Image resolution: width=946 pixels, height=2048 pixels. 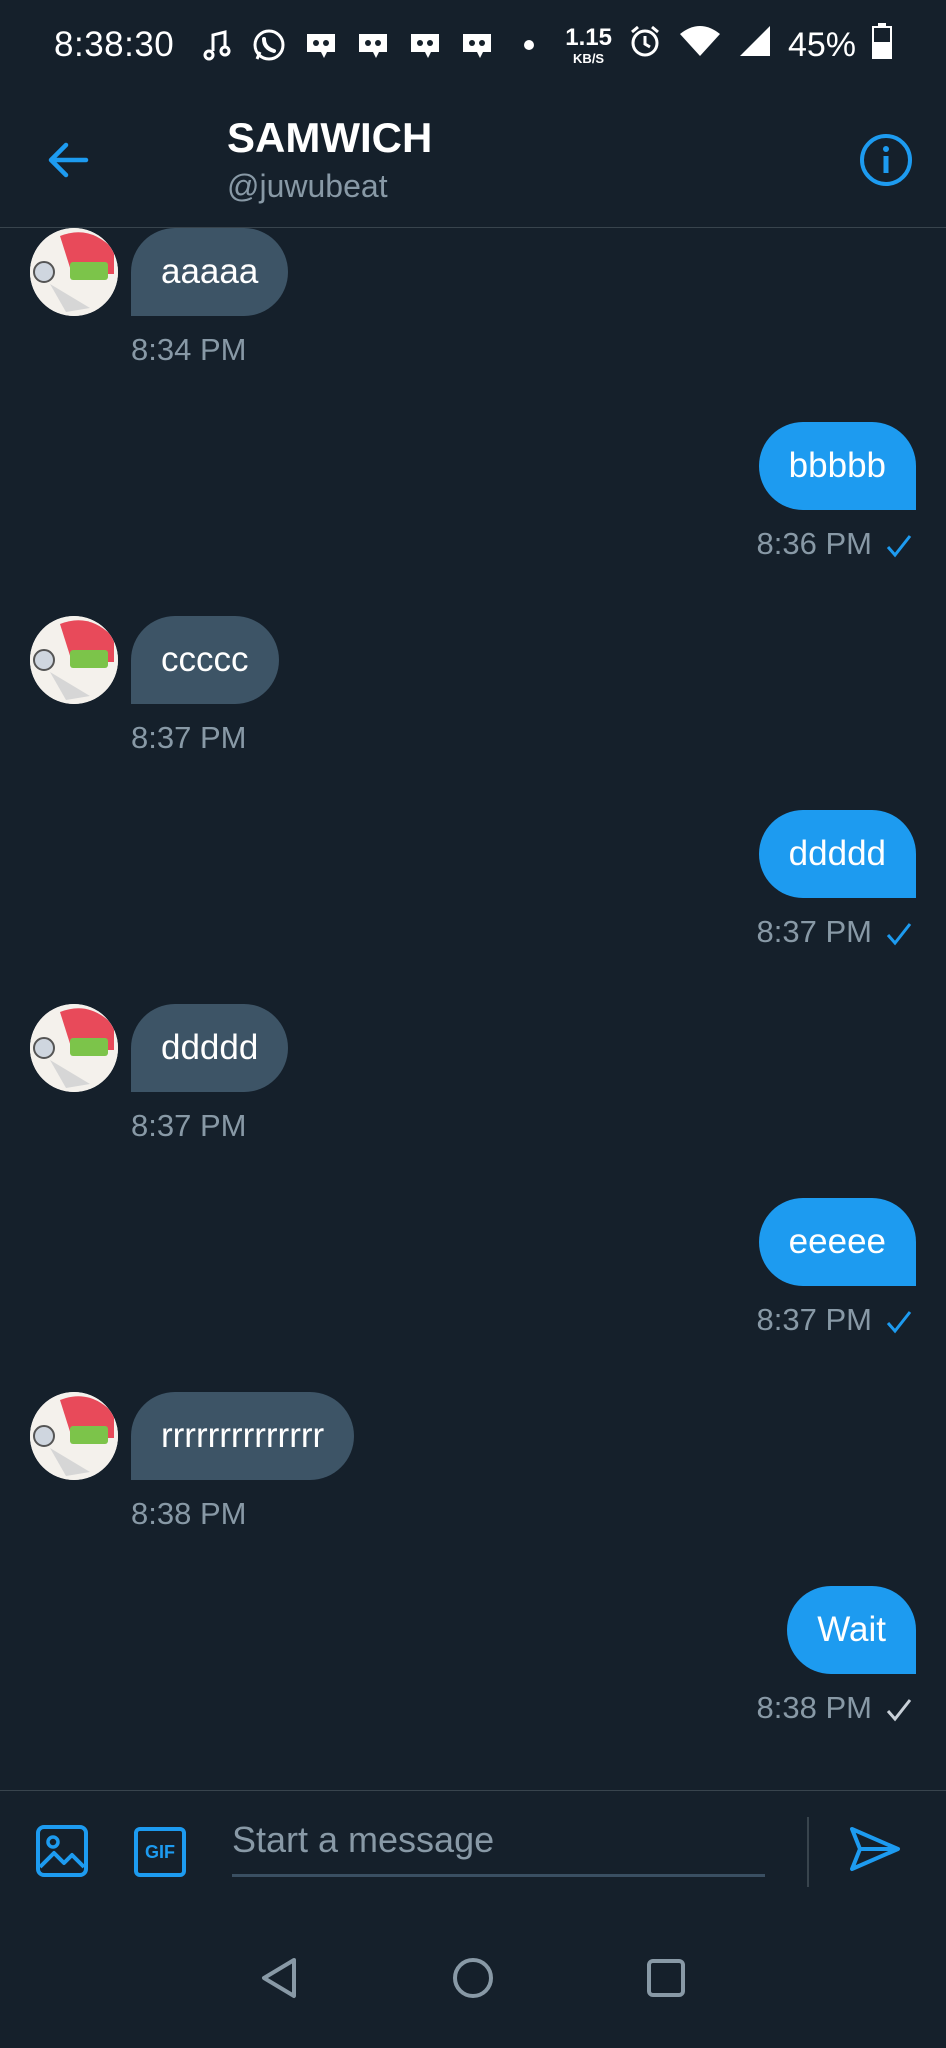 I want to click on wifi-icon, so click(x=700, y=45).